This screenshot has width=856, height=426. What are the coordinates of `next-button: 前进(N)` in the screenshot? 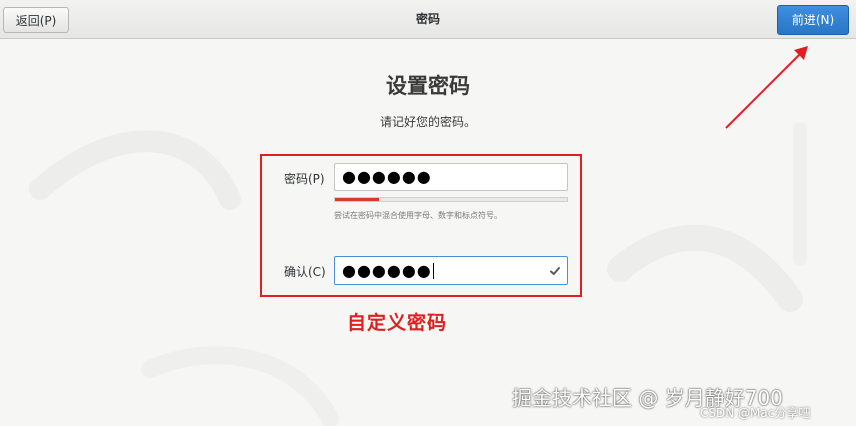 It's located at (813, 20).